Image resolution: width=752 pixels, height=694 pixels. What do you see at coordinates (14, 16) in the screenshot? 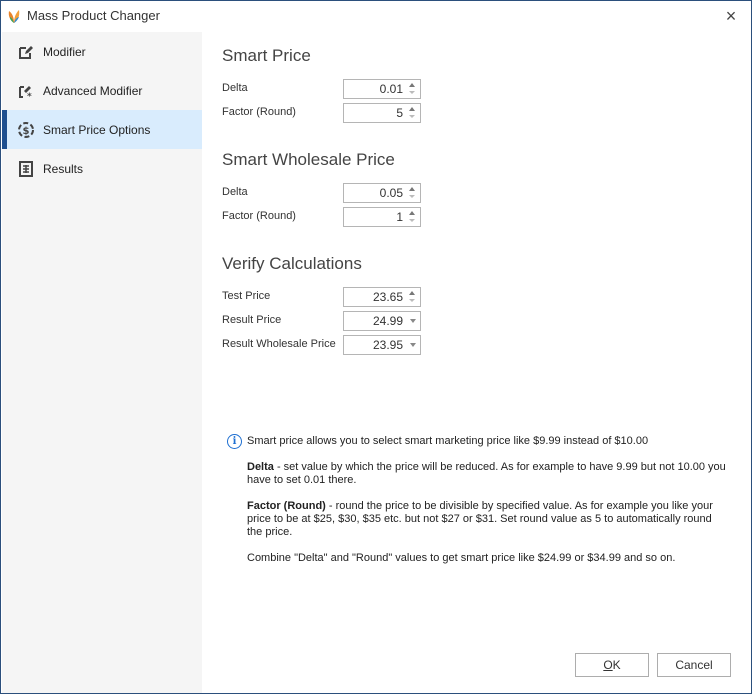
I see `app-logo-icon` at bounding box center [14, 16].